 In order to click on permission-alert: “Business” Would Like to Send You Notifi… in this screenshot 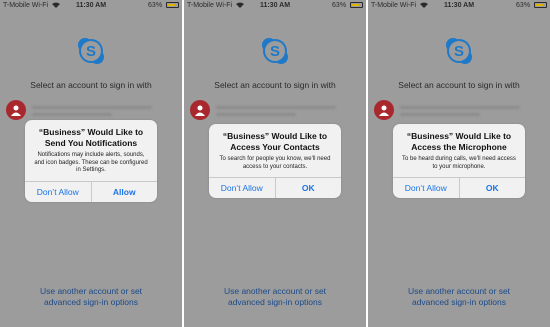, I will do `click(91, 161)`.